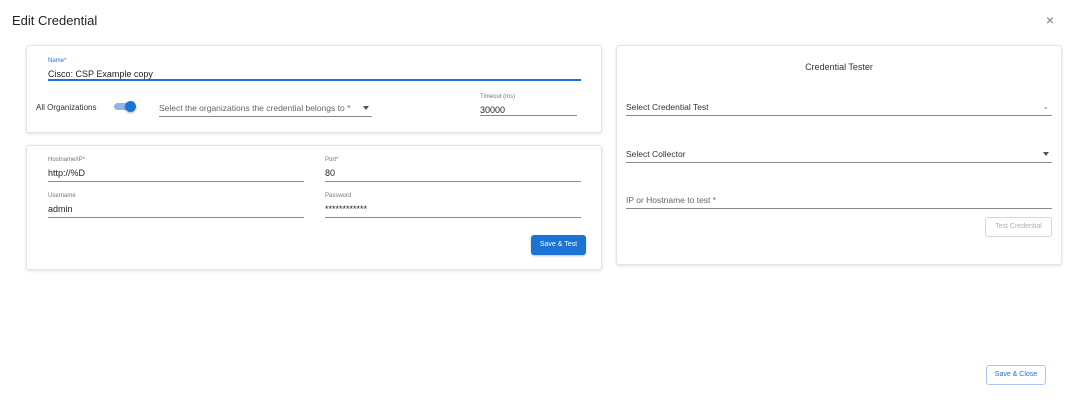 The image size is (1075, 400). What do you see at coordinates (67, 173) in the screenshot?
I see `hostname-value: http://%D` at bounding box center [67, 173].